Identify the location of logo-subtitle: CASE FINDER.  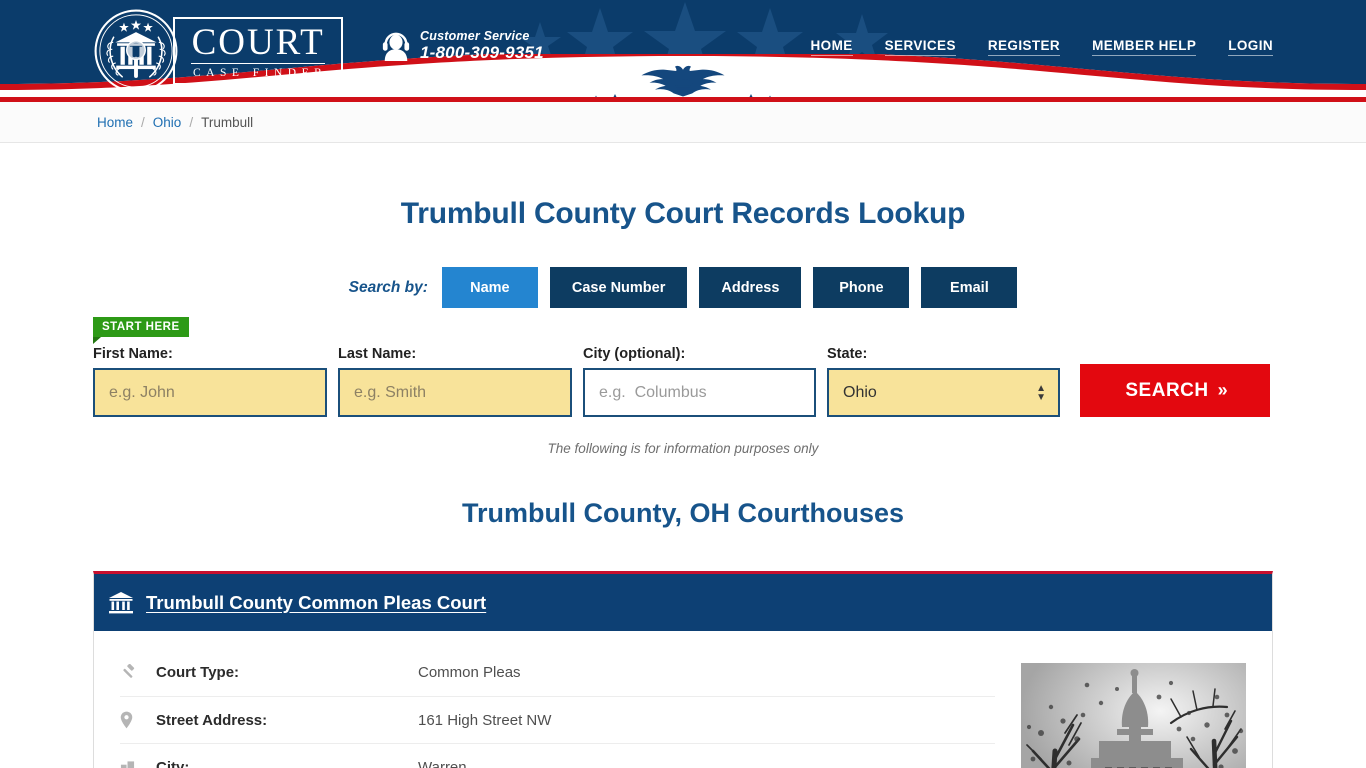
(260, 73).